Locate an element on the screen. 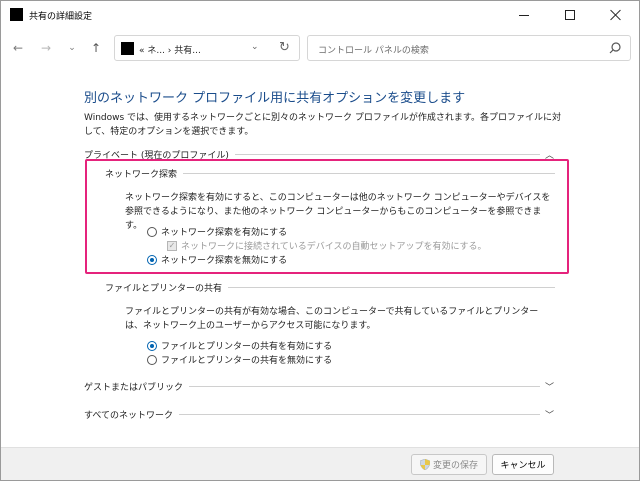 The width and height of the screenshot is (640, 481). up-button: ↑ is located at coordinates (96, 48).